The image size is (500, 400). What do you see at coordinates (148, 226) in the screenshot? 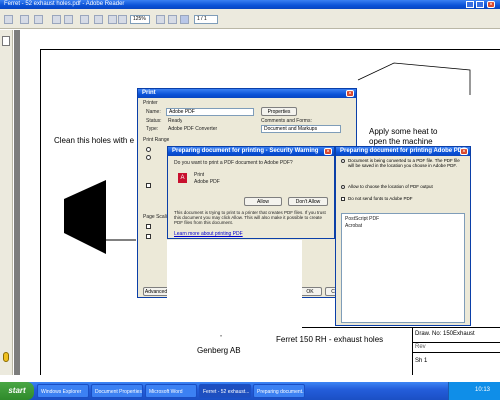
I see `checkbox-collate` at bounding box center [148, 226].